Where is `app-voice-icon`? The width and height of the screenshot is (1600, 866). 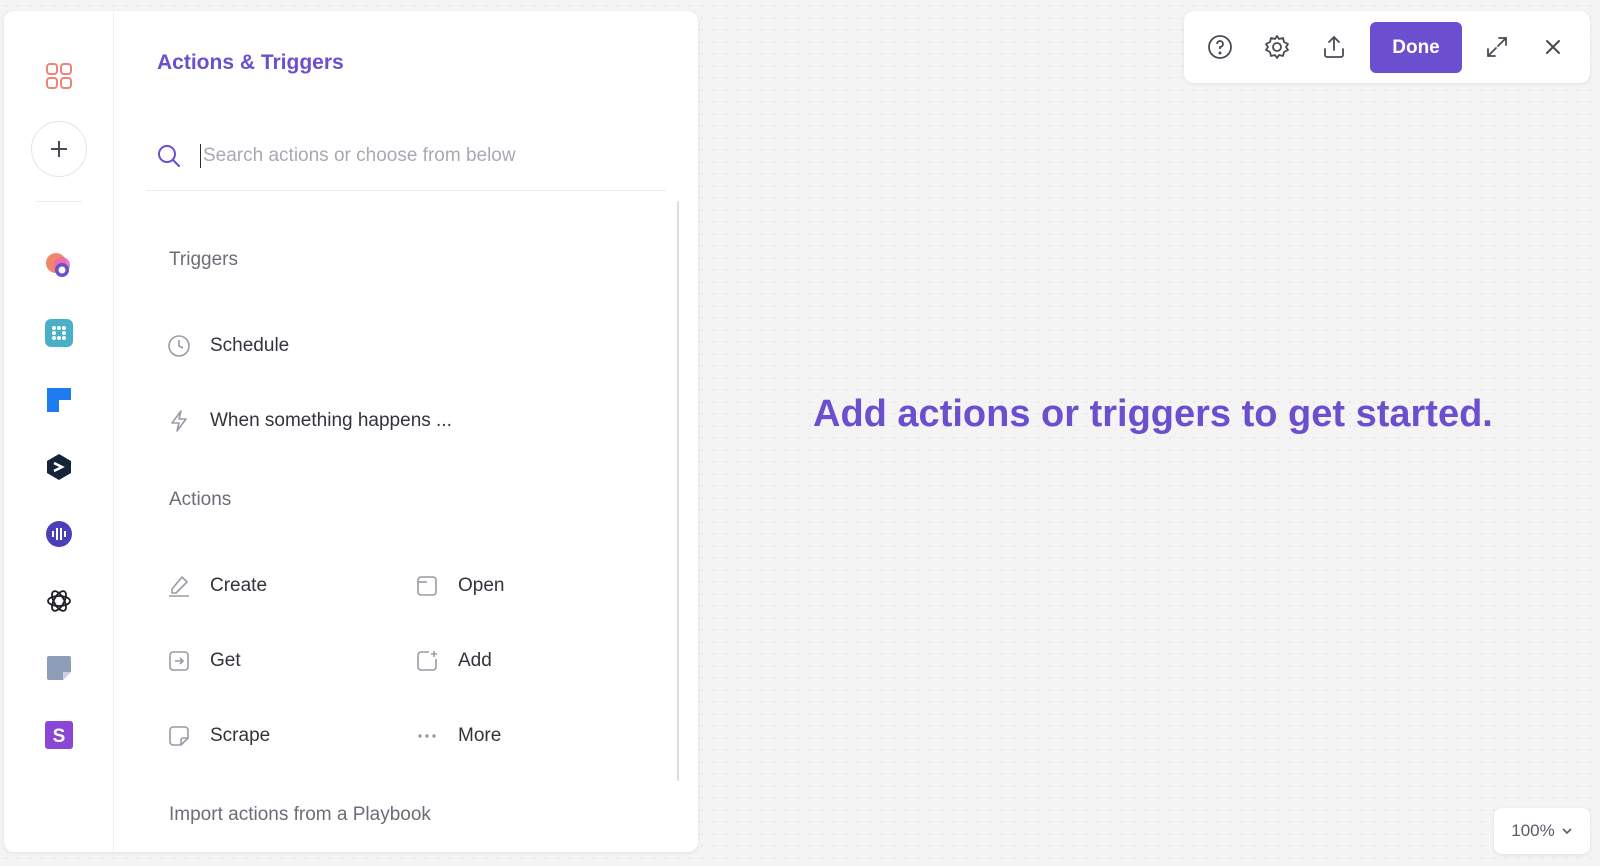
app-voice-icon is located at coordinates (59, 534).